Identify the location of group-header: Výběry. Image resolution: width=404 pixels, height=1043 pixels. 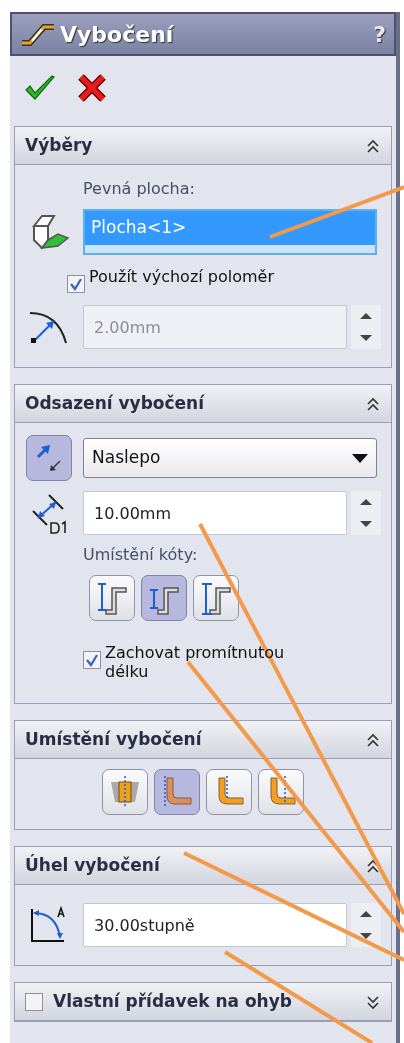
(203, 146).